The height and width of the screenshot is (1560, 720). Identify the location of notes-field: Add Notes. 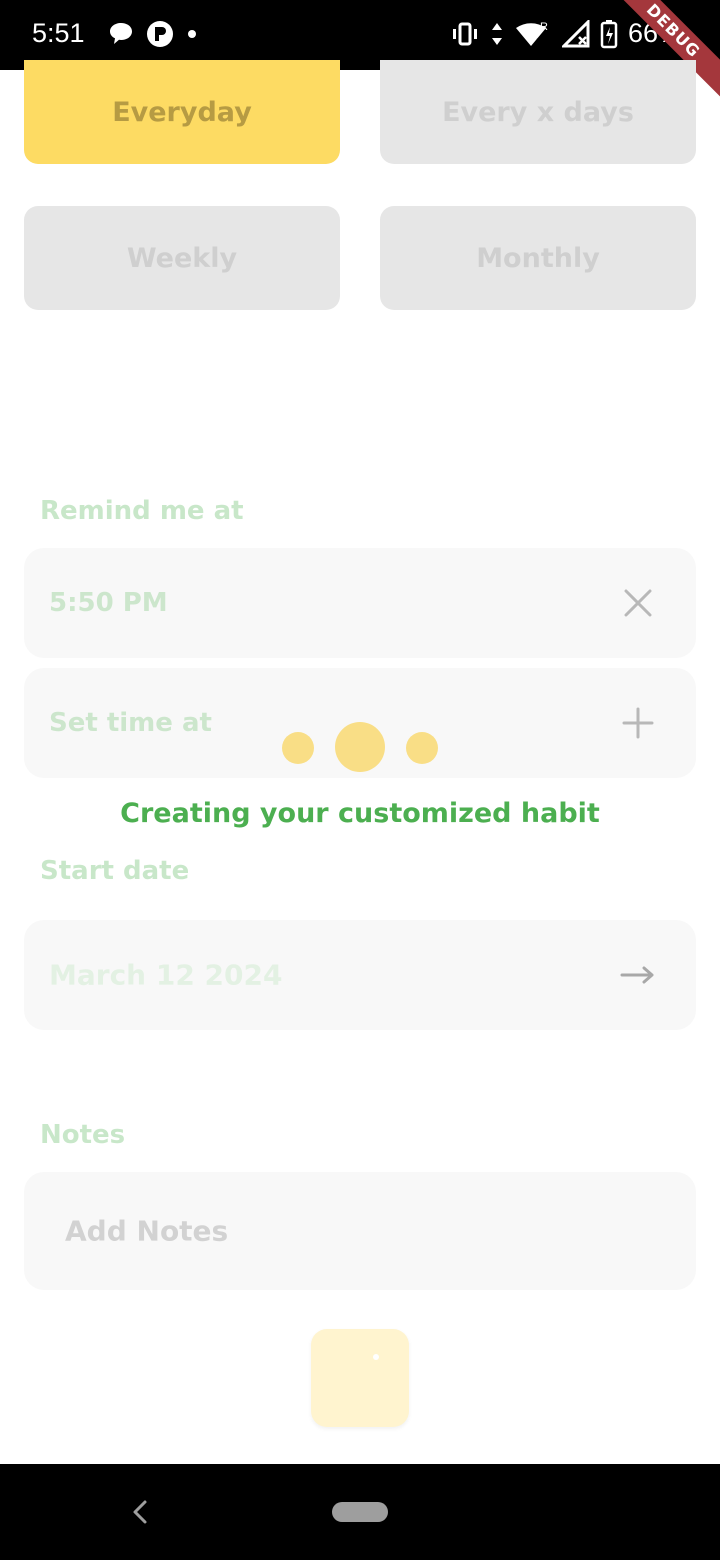
(360, 1231).